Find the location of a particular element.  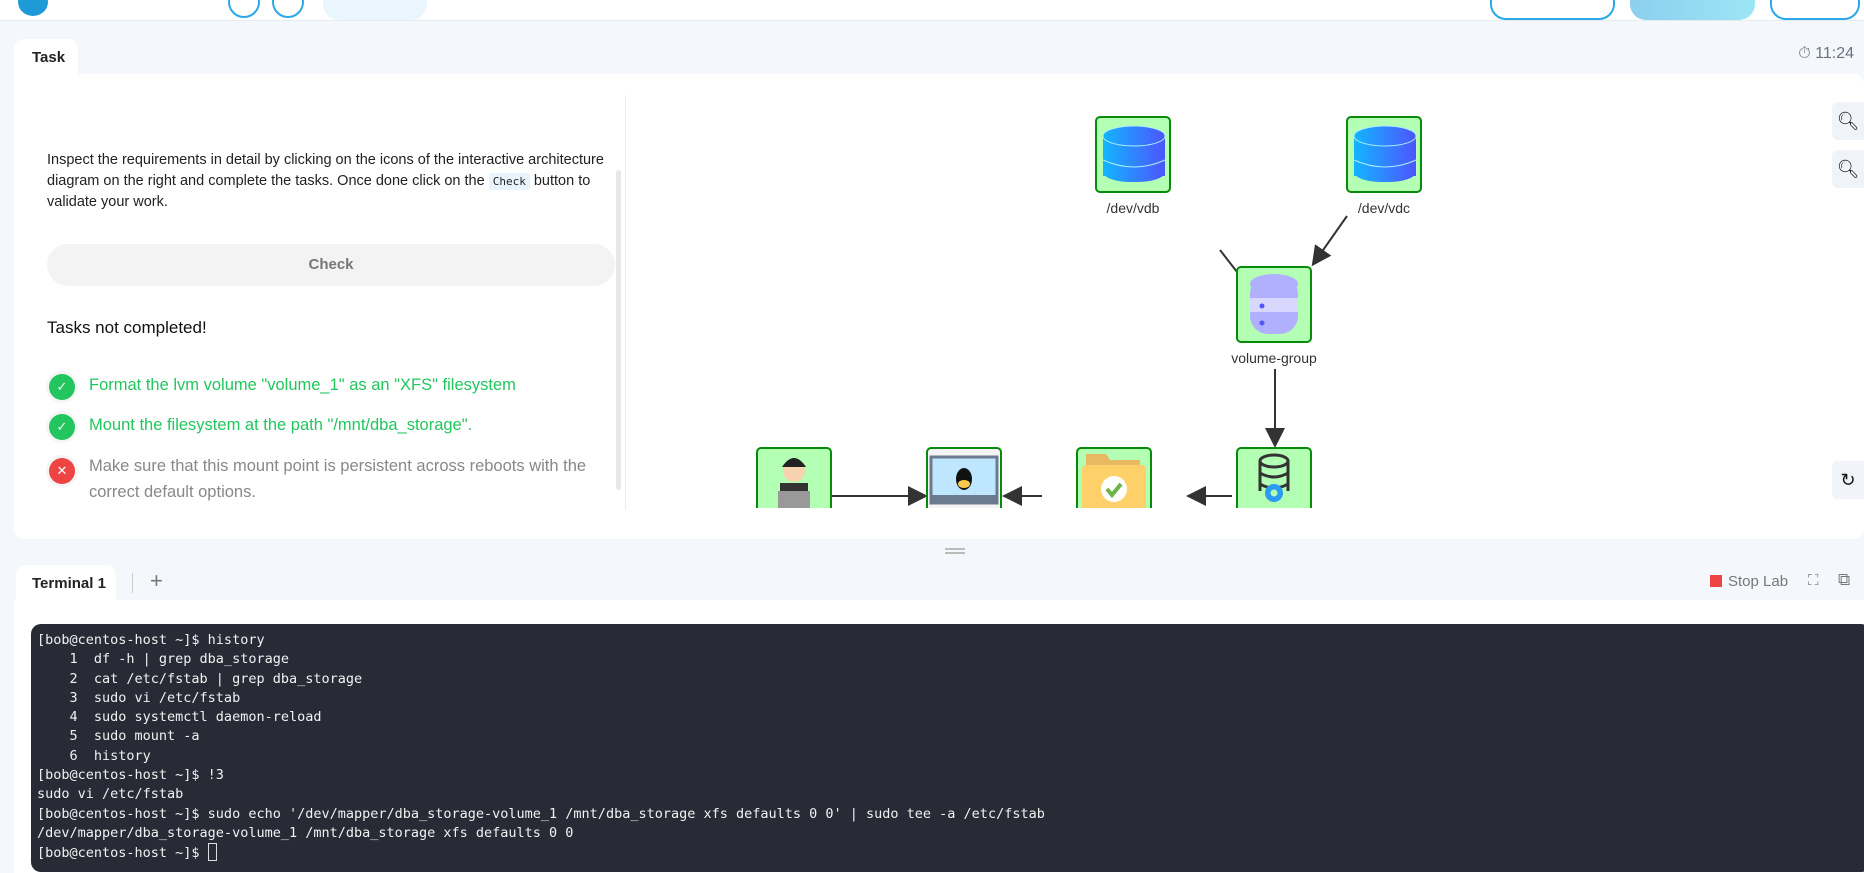

mount-folder-node is located at coordinates (1114, 477).